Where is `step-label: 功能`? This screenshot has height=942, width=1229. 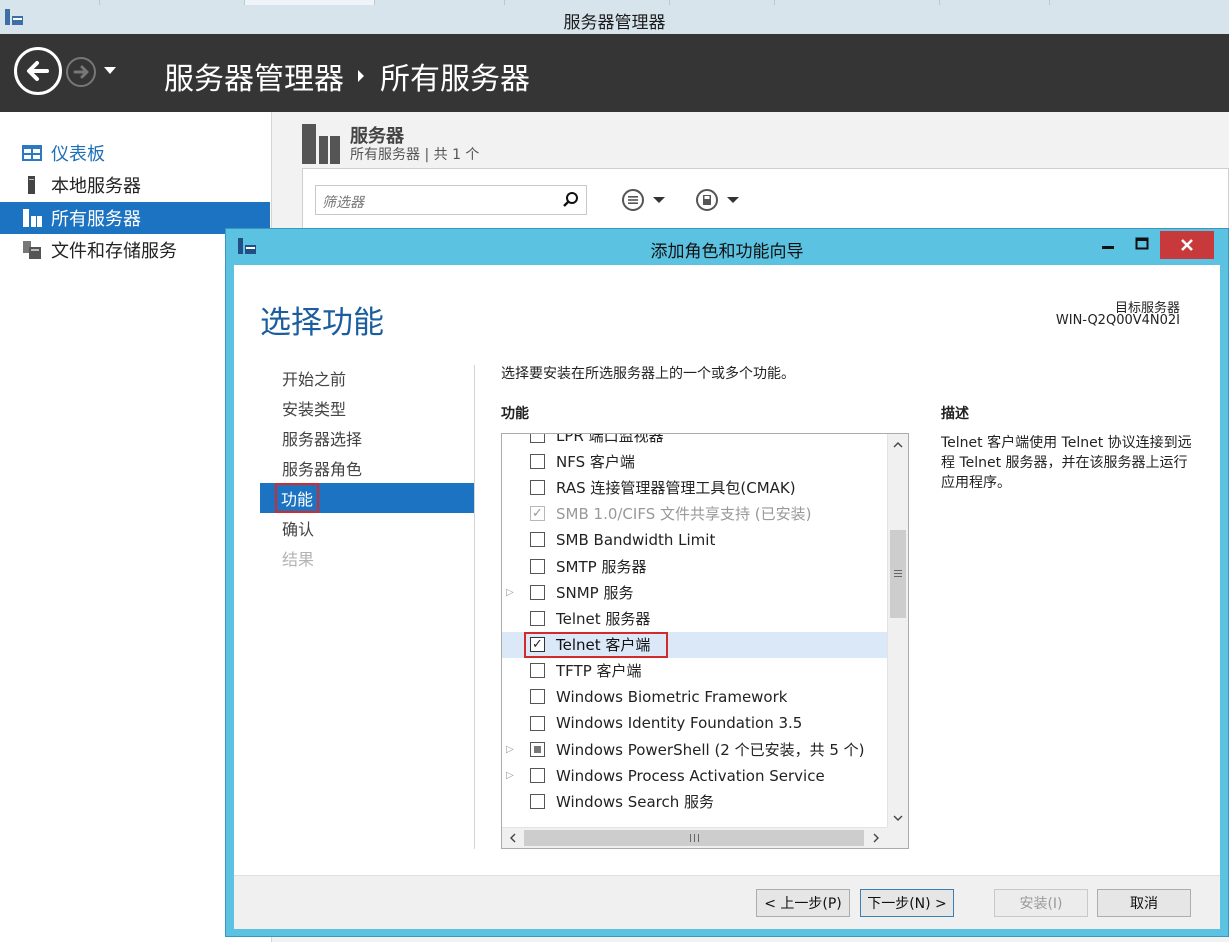 step-label: 功能 is located at coordinates (297, 498).